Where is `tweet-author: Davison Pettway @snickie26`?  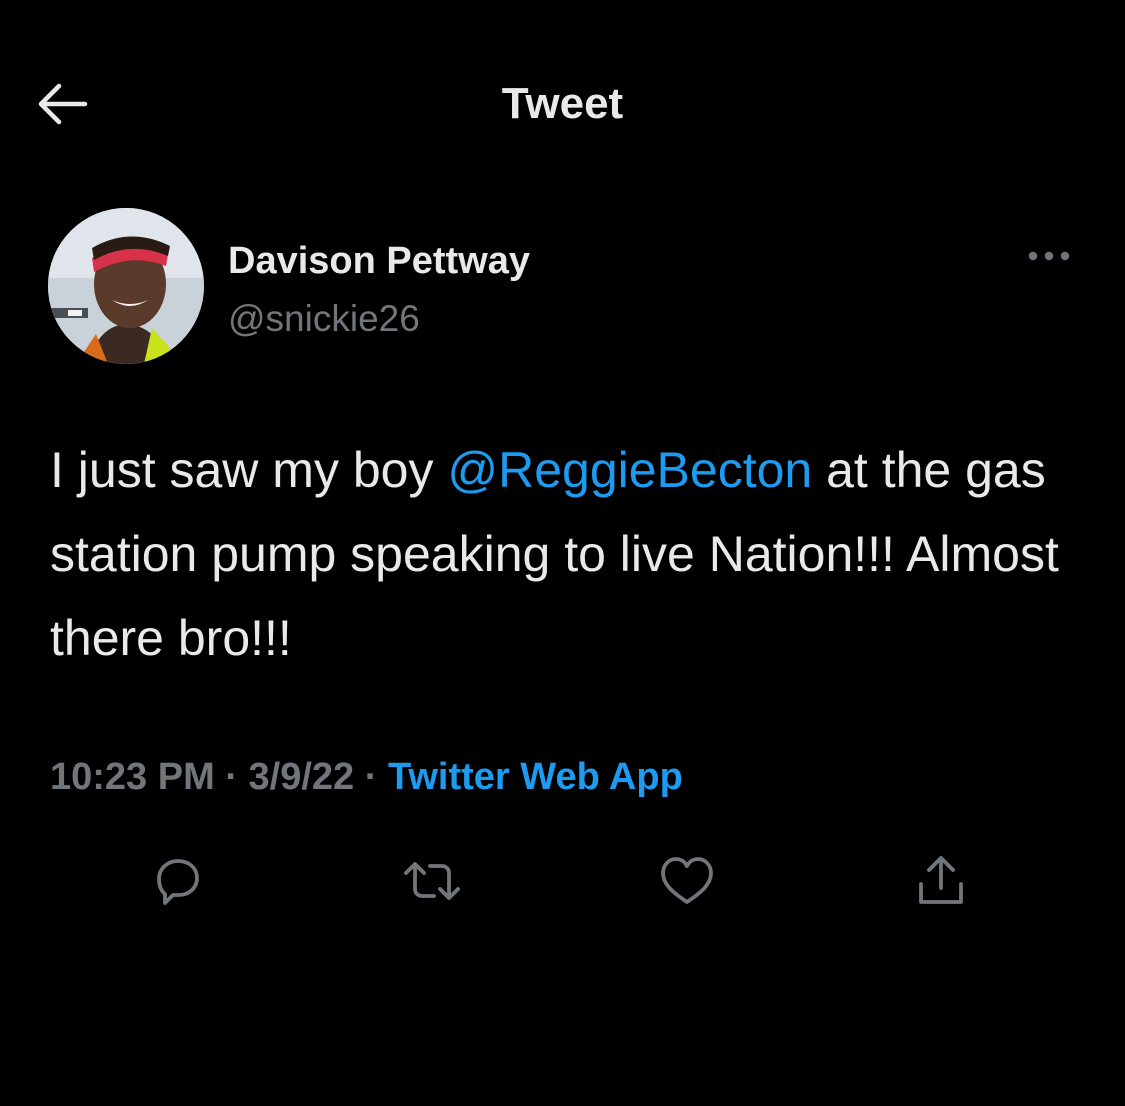
tweet-author: Davison Pettway @snickie26 is located at coordinates (563, 286).